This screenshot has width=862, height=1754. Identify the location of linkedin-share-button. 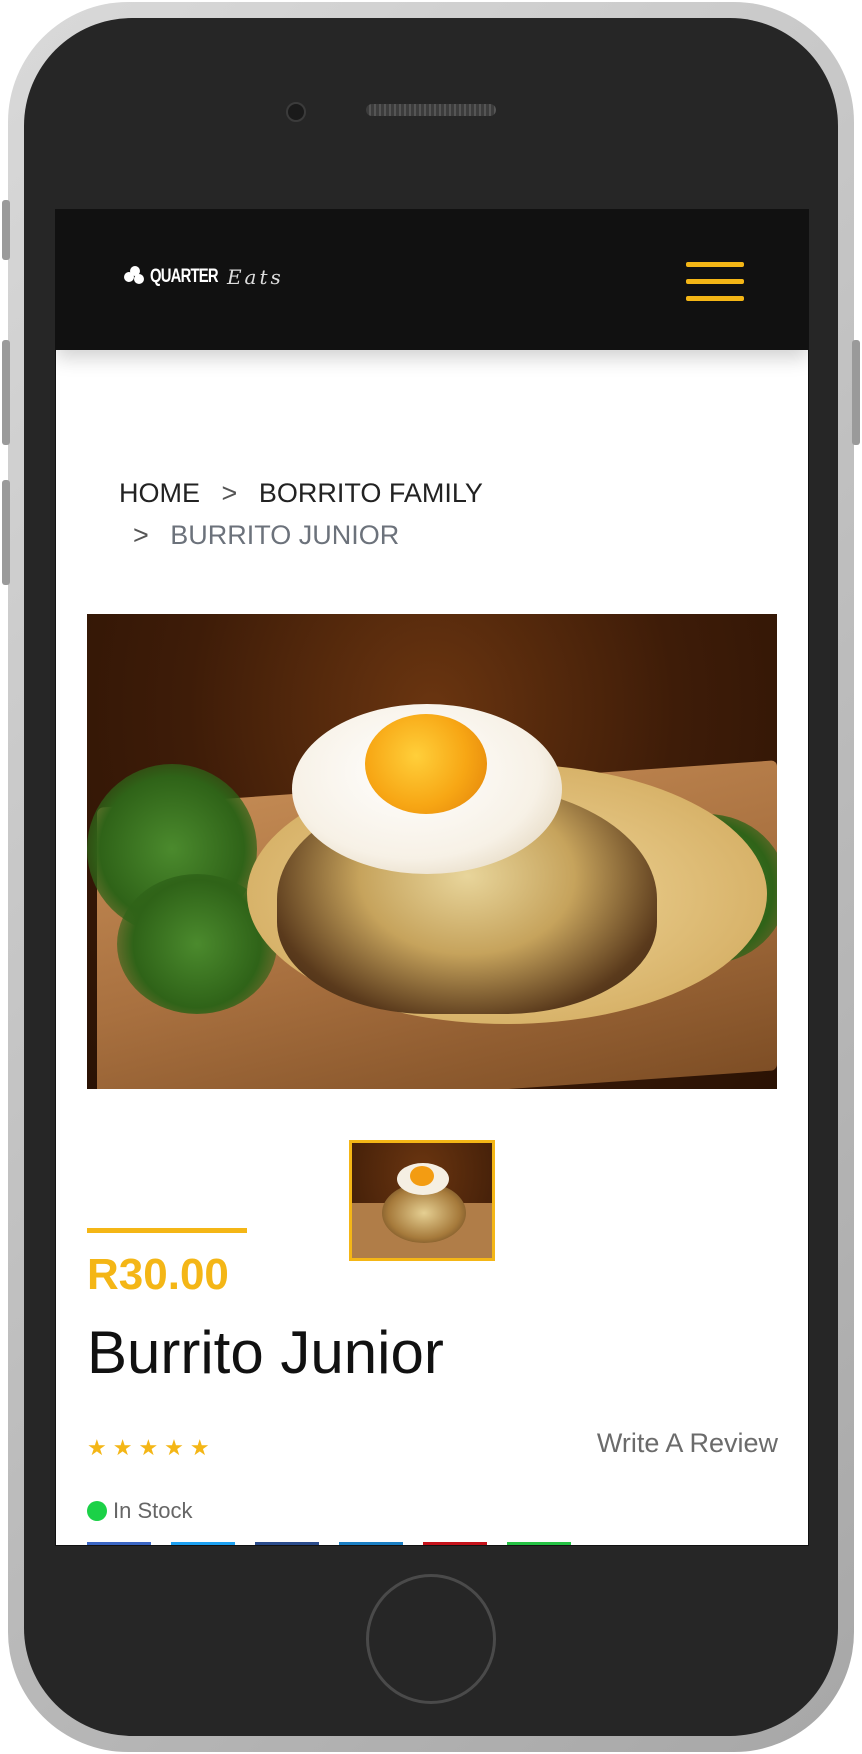
(287, 1543).